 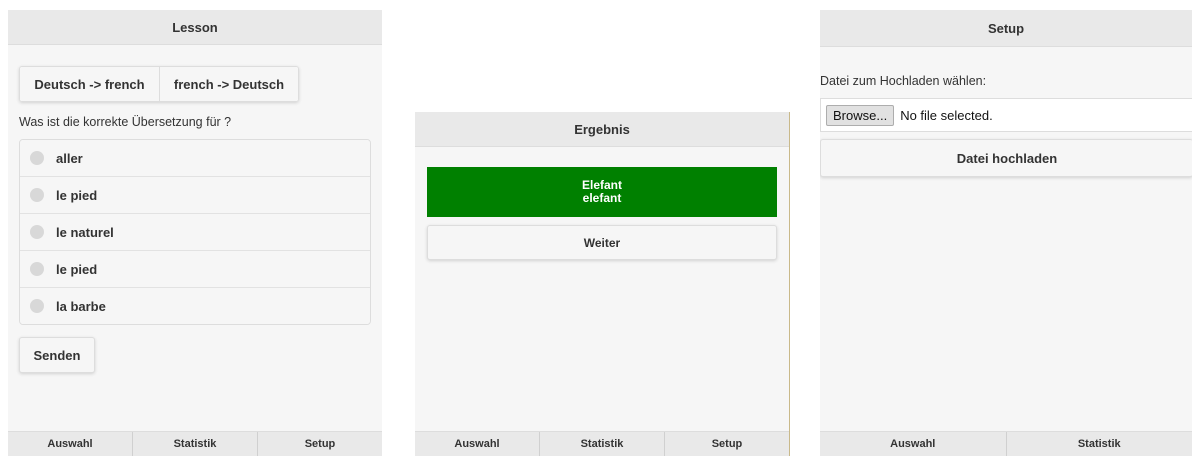 I want to click on setup-title: Setup, so click(x=1006, y=28).